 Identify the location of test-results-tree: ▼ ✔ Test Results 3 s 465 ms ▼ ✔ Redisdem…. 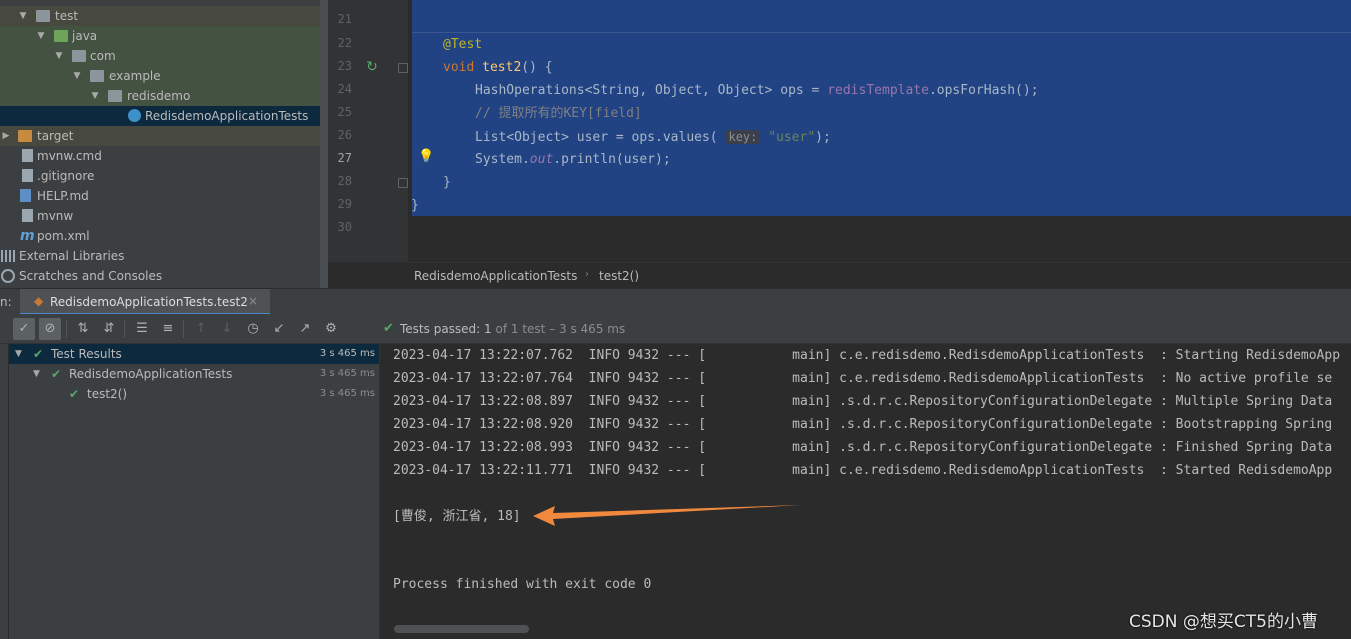
(194, 491).